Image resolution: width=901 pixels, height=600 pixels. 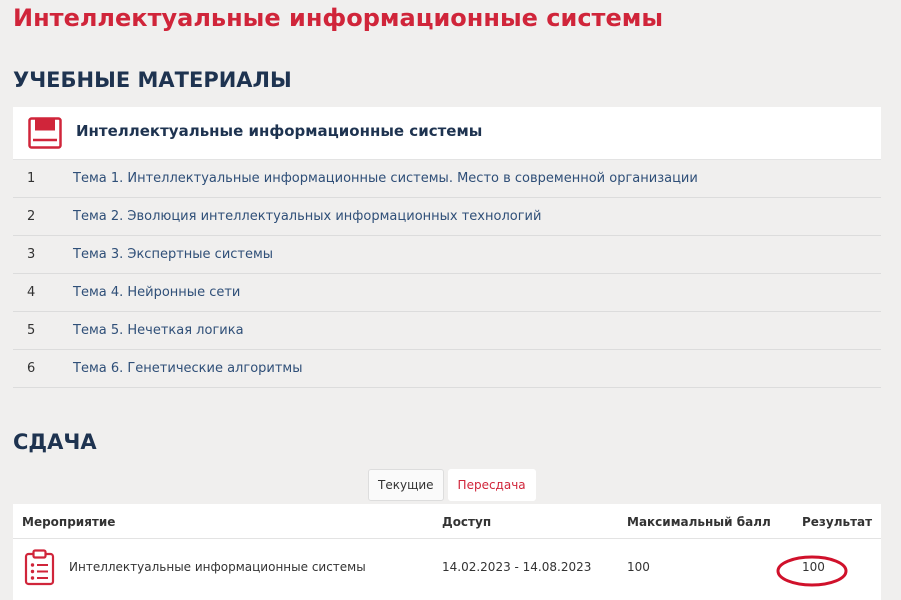 I want to click on topic-number: 5, so click(x=31, y=330).